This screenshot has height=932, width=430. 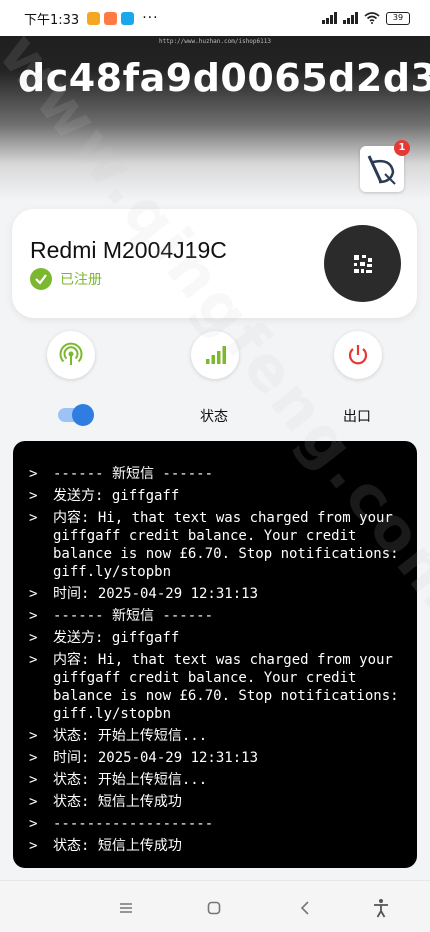 I want to click on home-icon, so click(x=214, y=908).